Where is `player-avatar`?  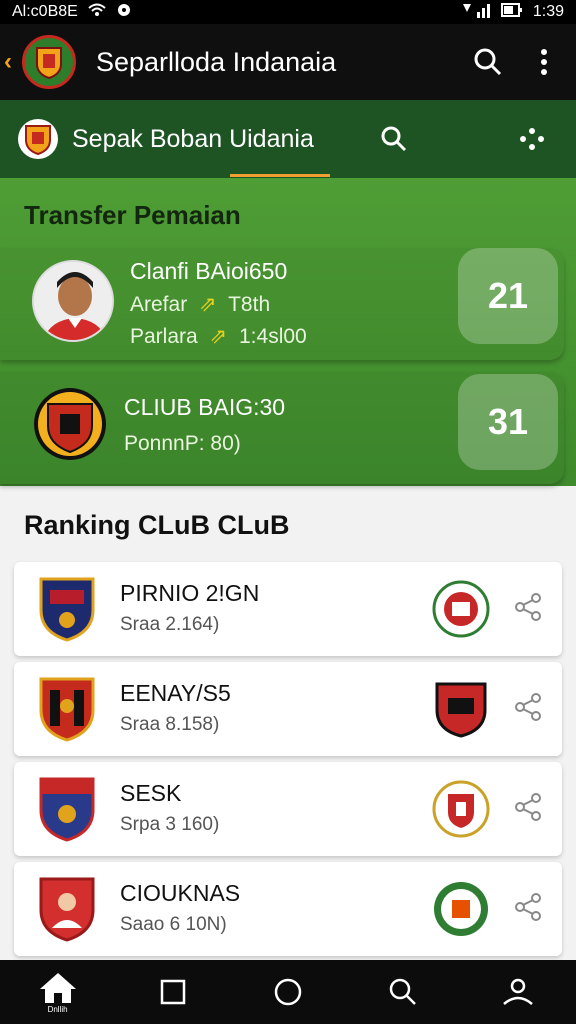 player-avatar is located at coordinates (73, 301).